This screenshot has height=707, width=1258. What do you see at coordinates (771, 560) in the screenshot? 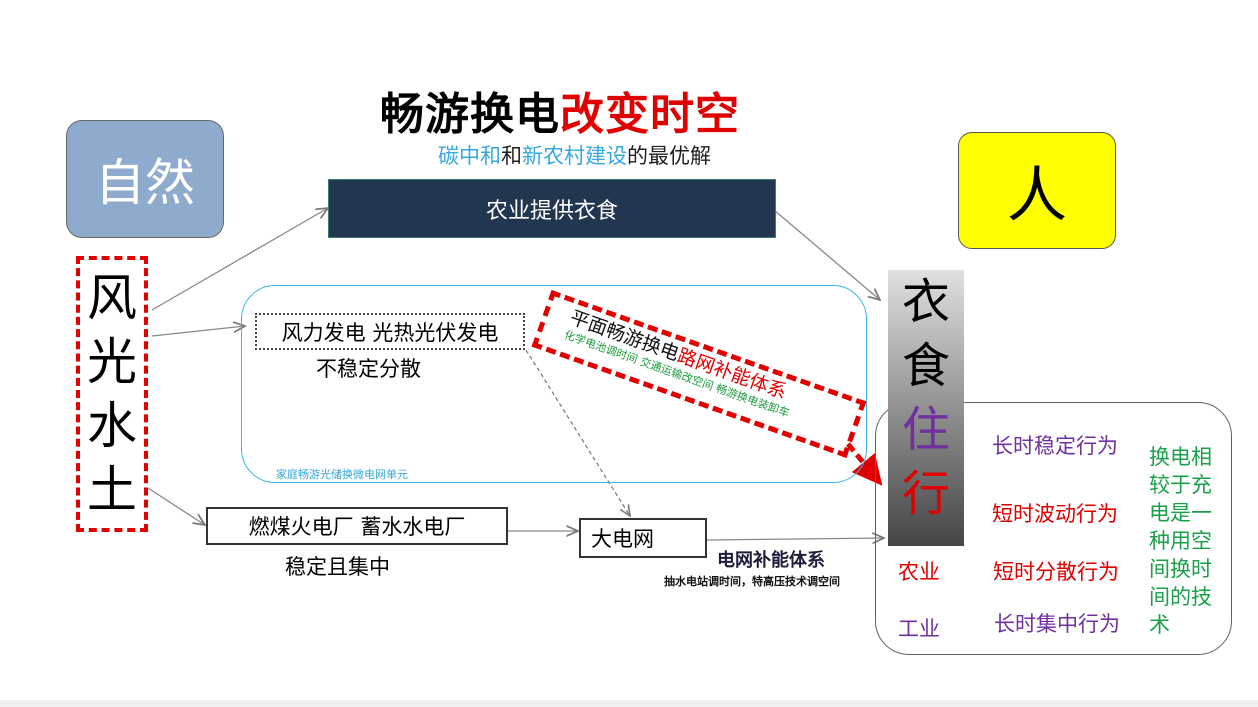
I see `grid-supplement-title: 电网补能体系` at bounding box center [771, 560].